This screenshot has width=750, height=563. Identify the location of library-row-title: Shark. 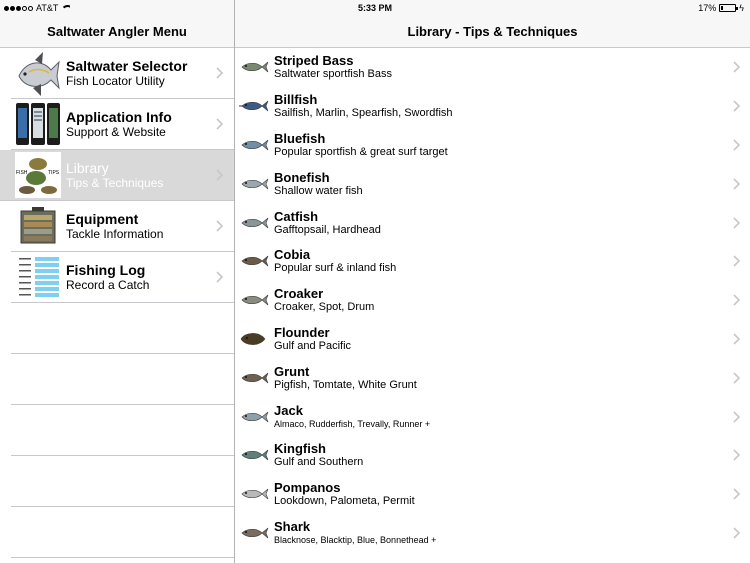
(292, 526).